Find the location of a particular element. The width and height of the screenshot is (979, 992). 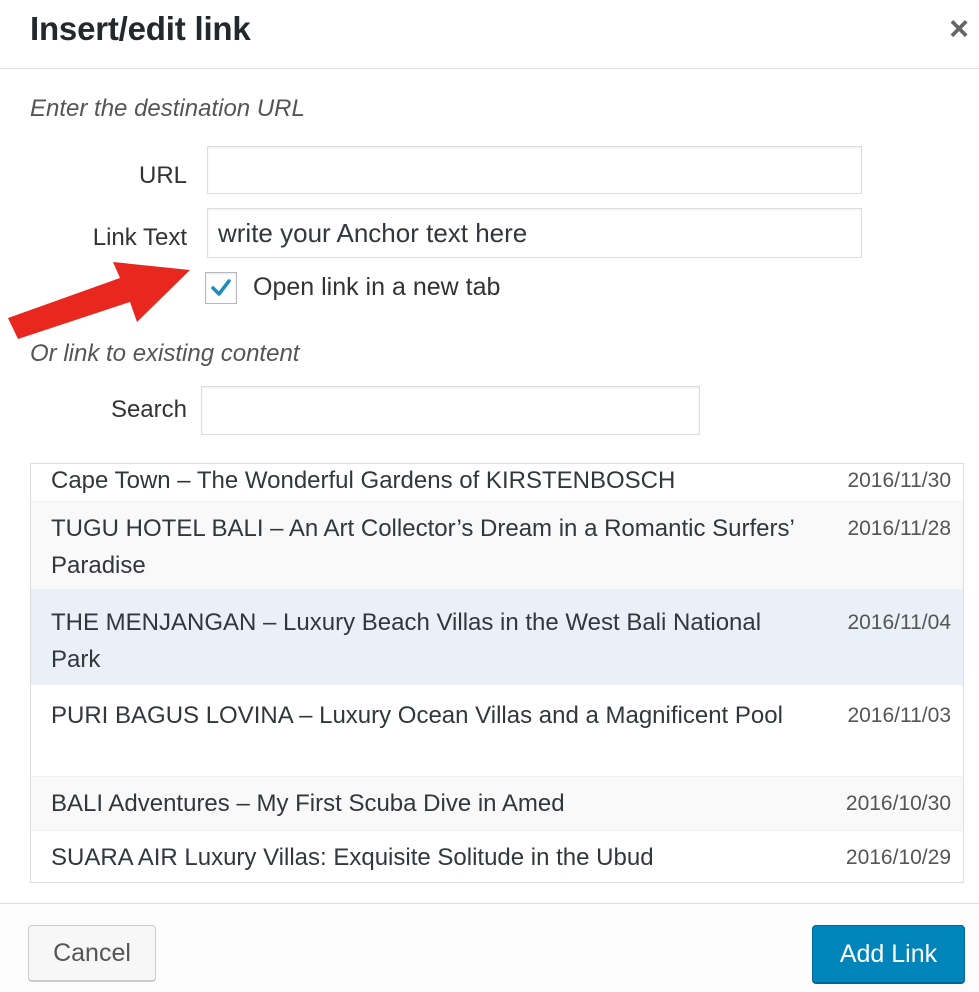

dialog-footer: Cancel Add Link is located at coordinates (489, 947).